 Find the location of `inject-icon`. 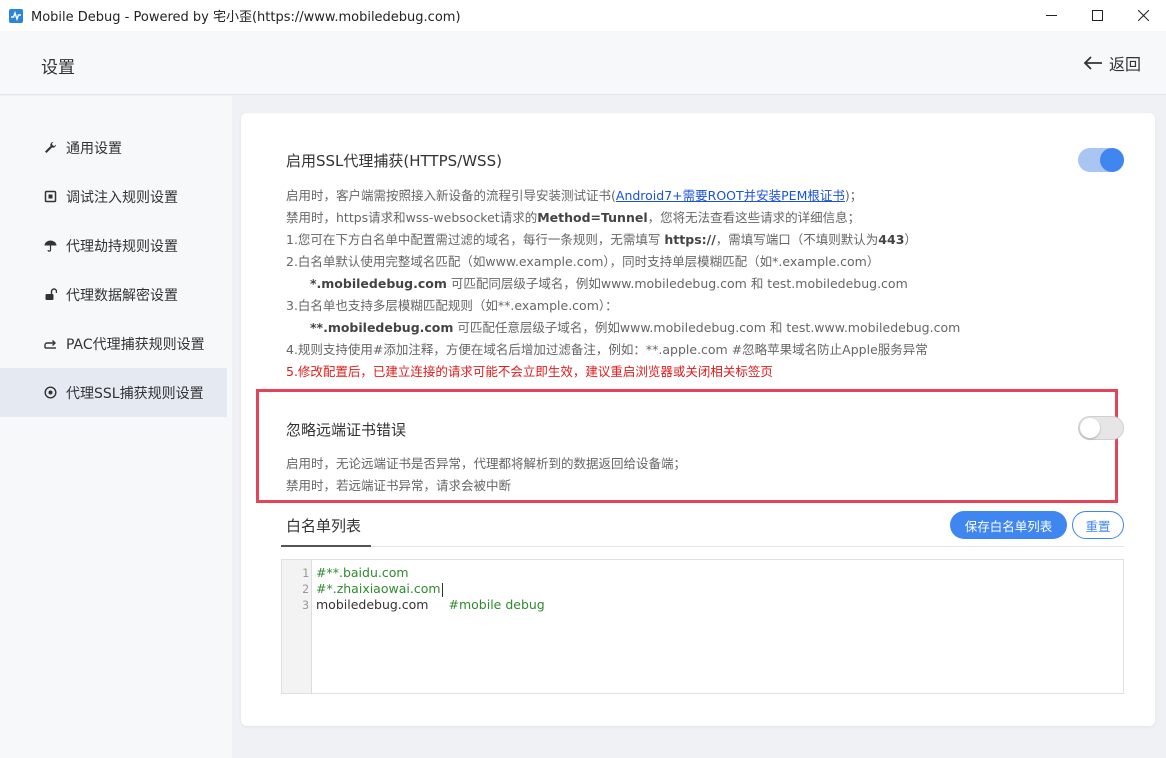

inject-icon is located at coordinates (50, 197).